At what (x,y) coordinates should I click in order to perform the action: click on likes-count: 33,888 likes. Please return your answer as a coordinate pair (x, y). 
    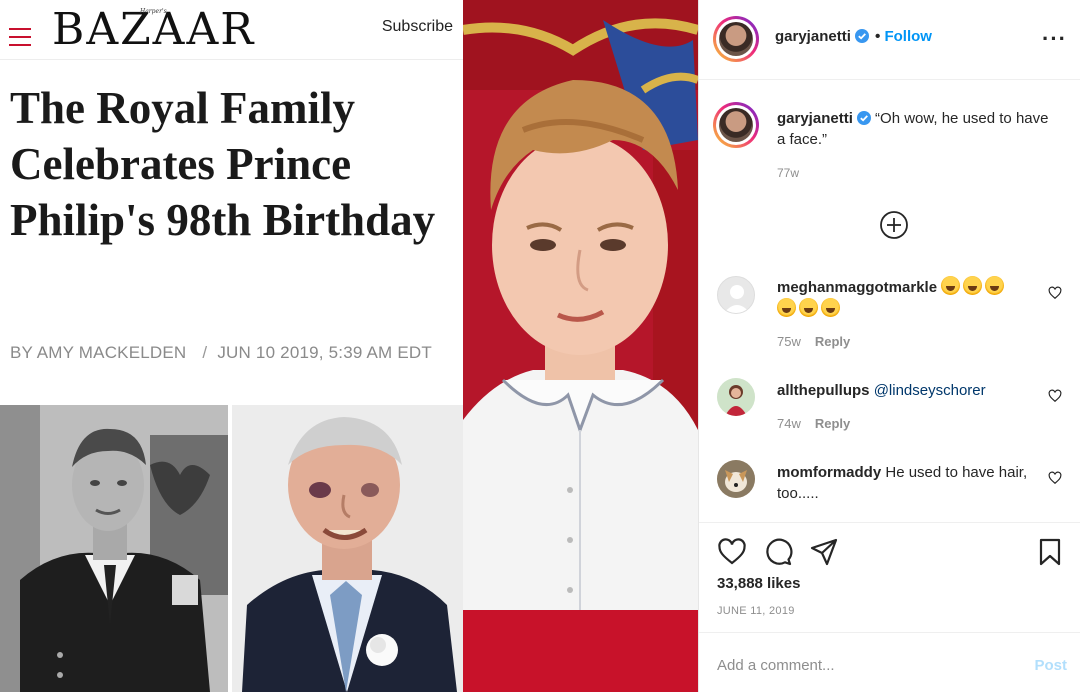
    Looking at the image, I should click on (758, 583).